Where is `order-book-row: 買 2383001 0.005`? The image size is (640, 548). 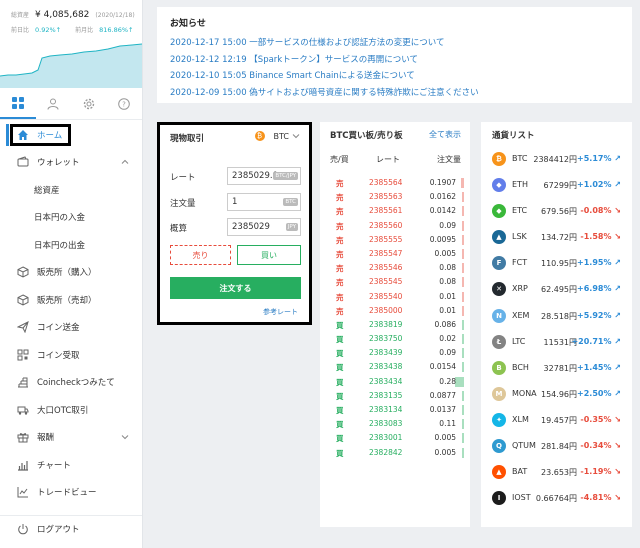
order-book-row: 買 2383001 0.005 is located at coordinates (395, 438).